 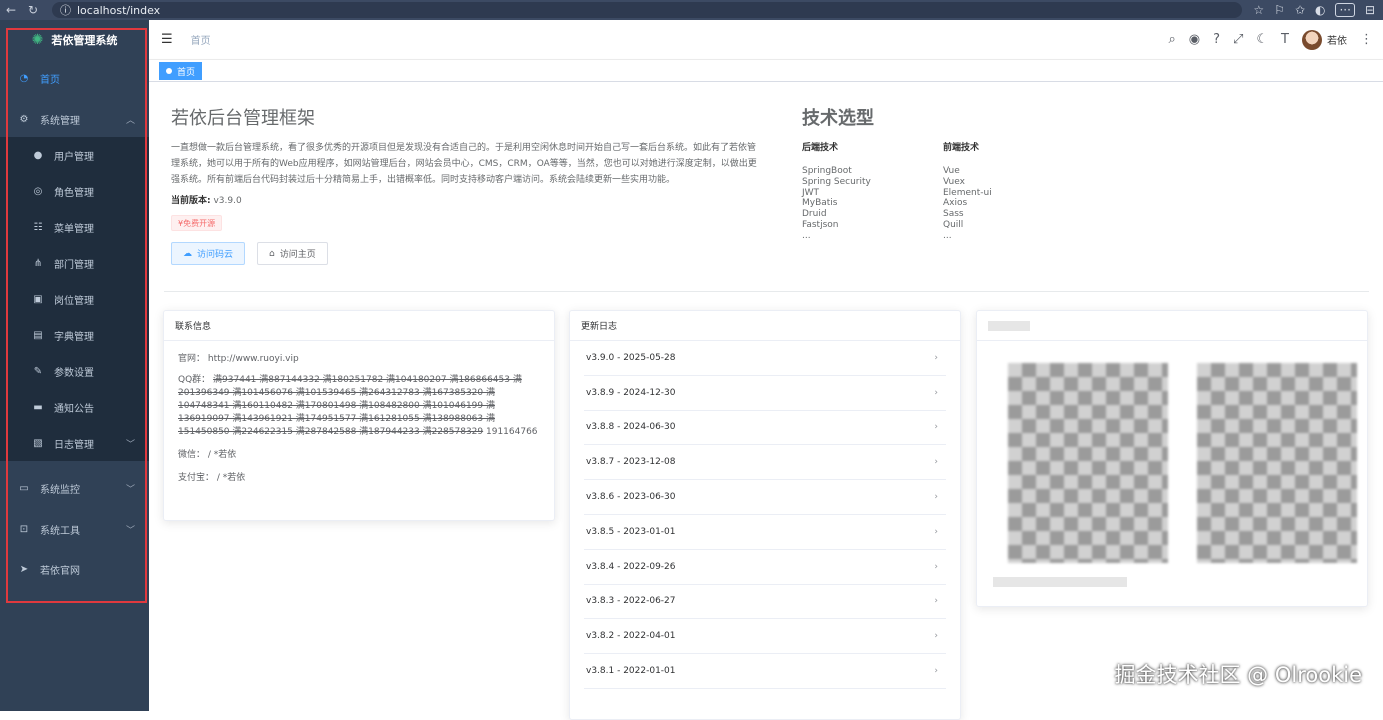 I want to click on theme-icon: ☾, so click(x=1262, y=39).